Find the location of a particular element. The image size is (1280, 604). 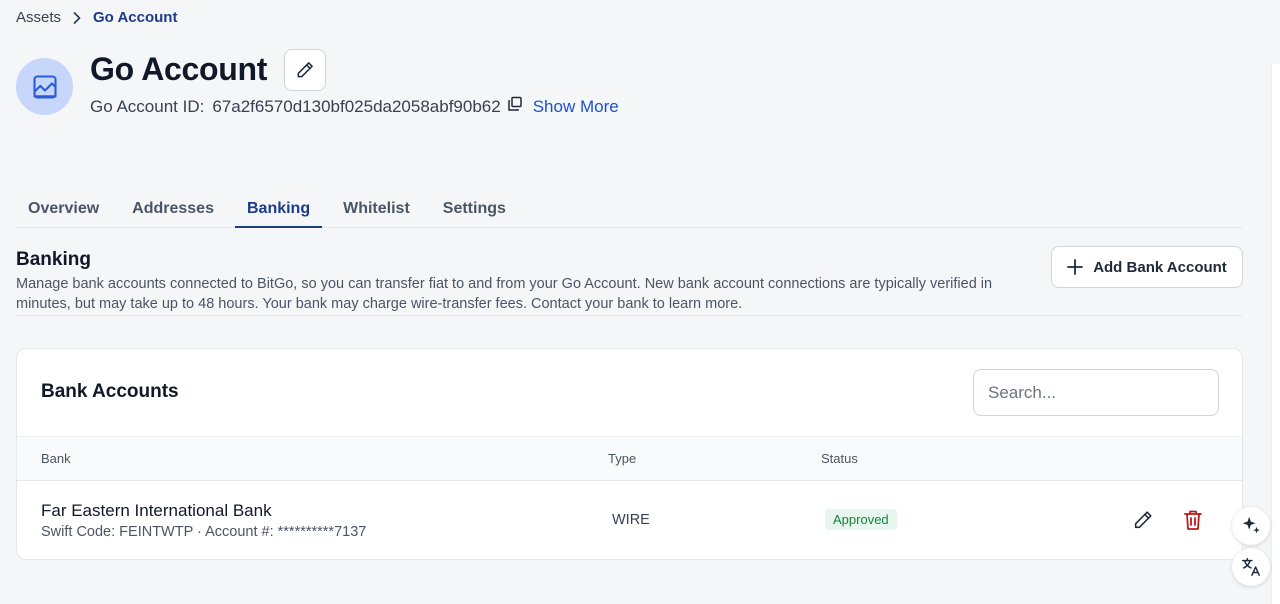

chart-line-icon is located at coordinates (45, 87).